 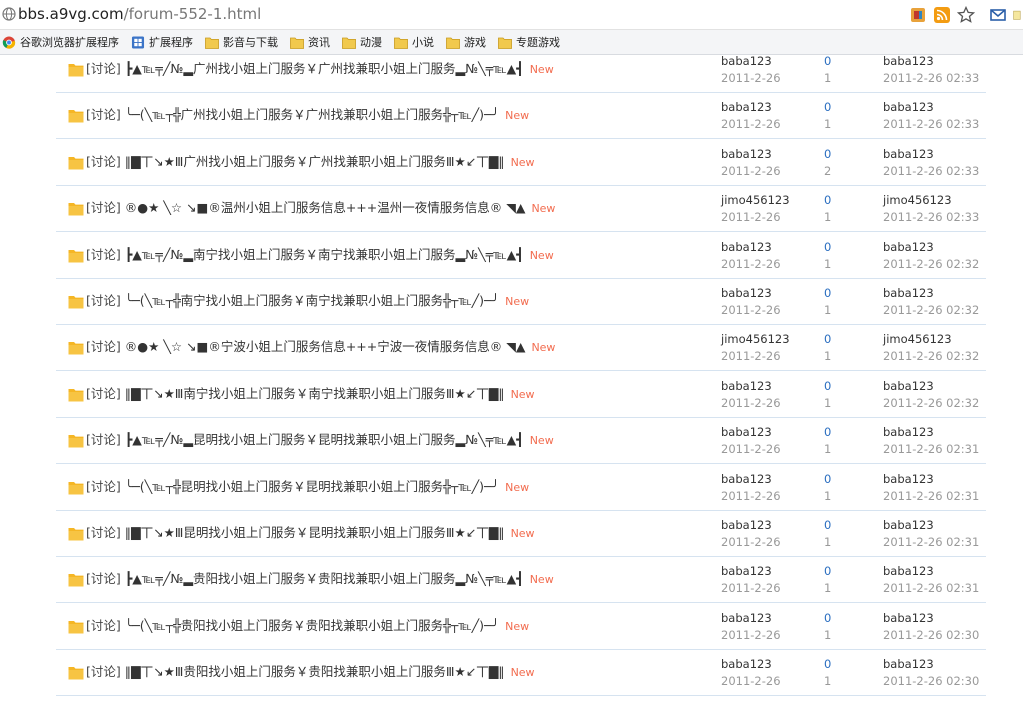 What do you see at coordinates (918, 15) in the screenshot?
I see `extension-icon` at bounding box center [918, 15].